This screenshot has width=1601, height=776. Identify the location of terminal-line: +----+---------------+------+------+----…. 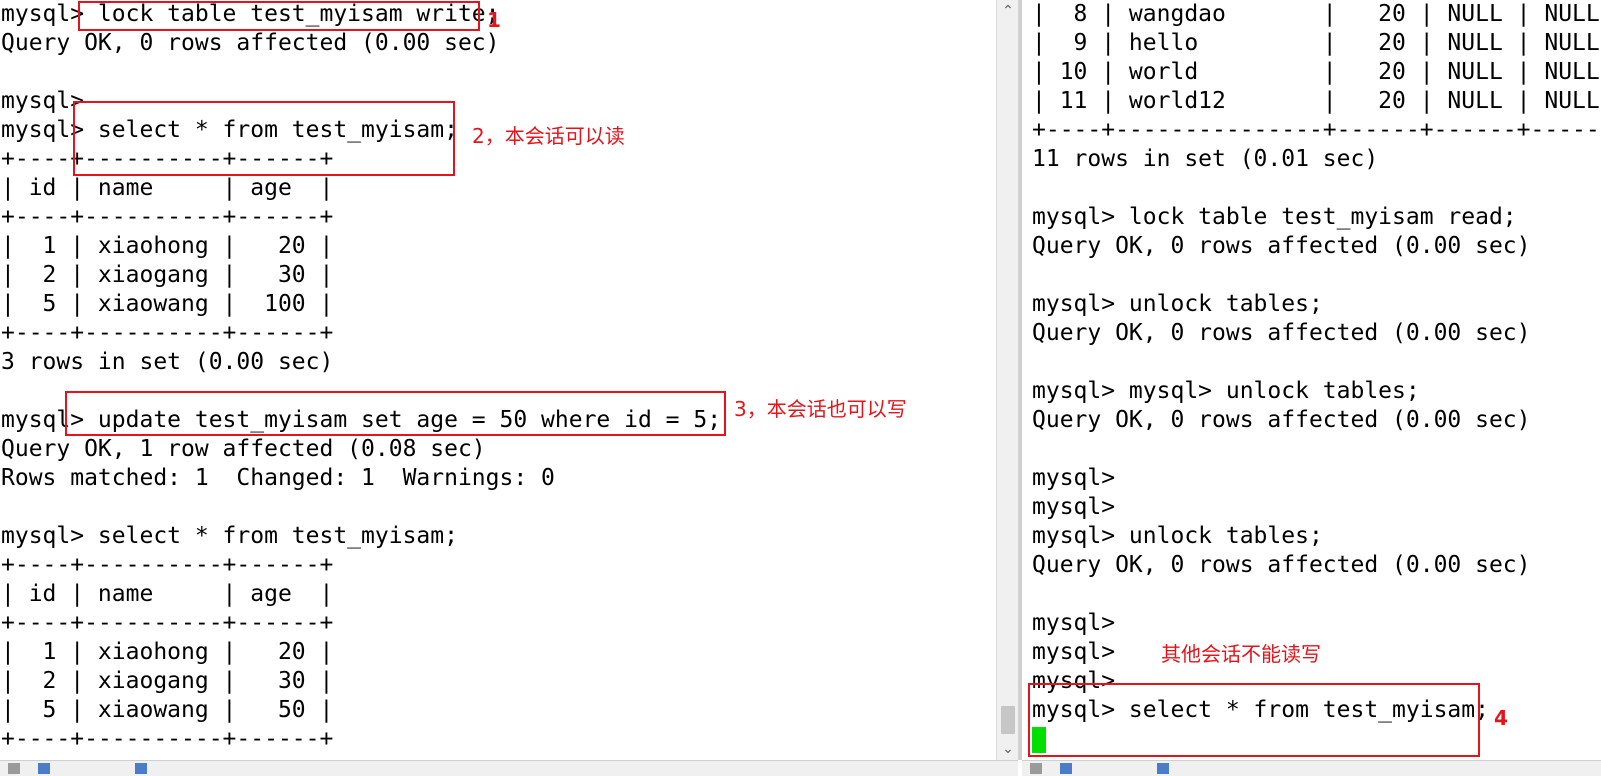
(1316, 130).